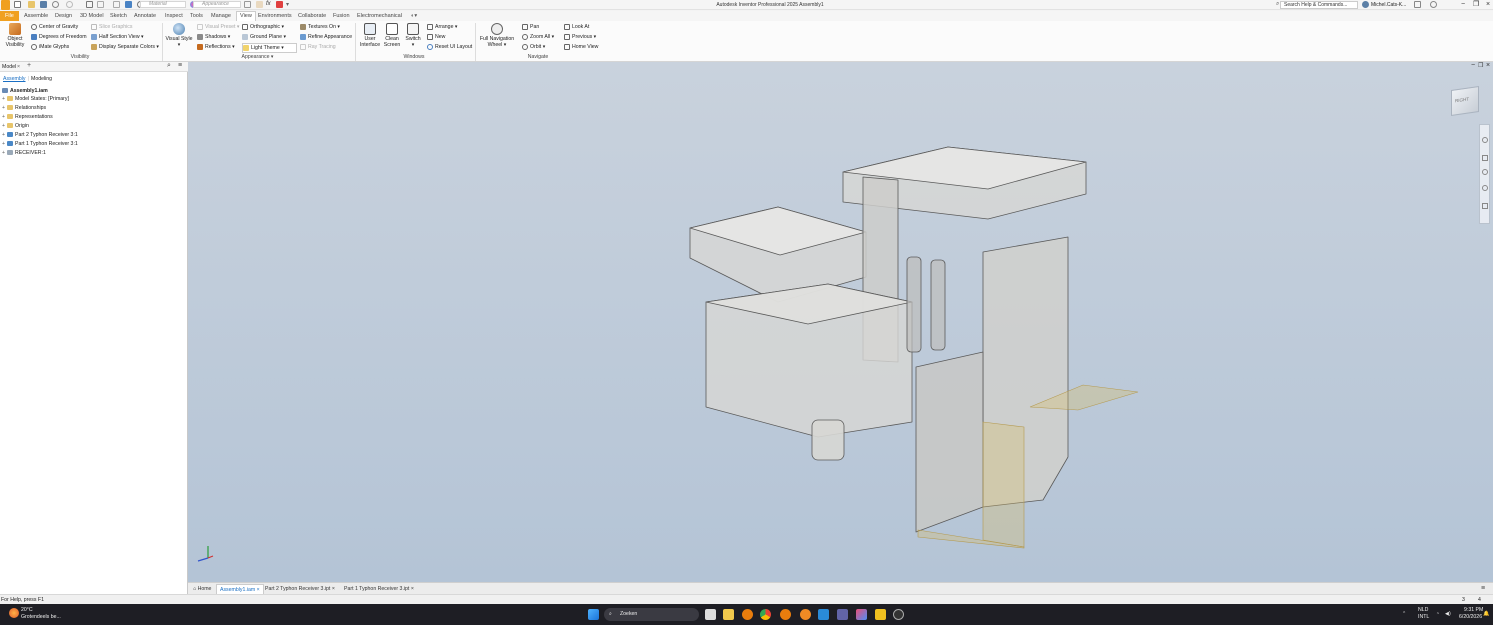  Describe the element at coordinates (59, 37) in the screenshot. I see `degrees-of-freedom-button: Degrees of Freedom` at that location.